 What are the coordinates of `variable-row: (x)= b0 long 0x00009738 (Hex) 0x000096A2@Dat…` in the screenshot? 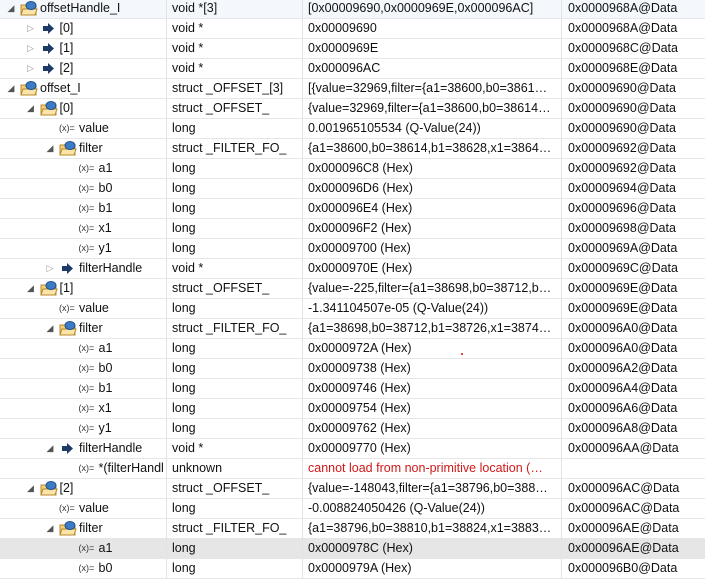 It's located at (352, 369).